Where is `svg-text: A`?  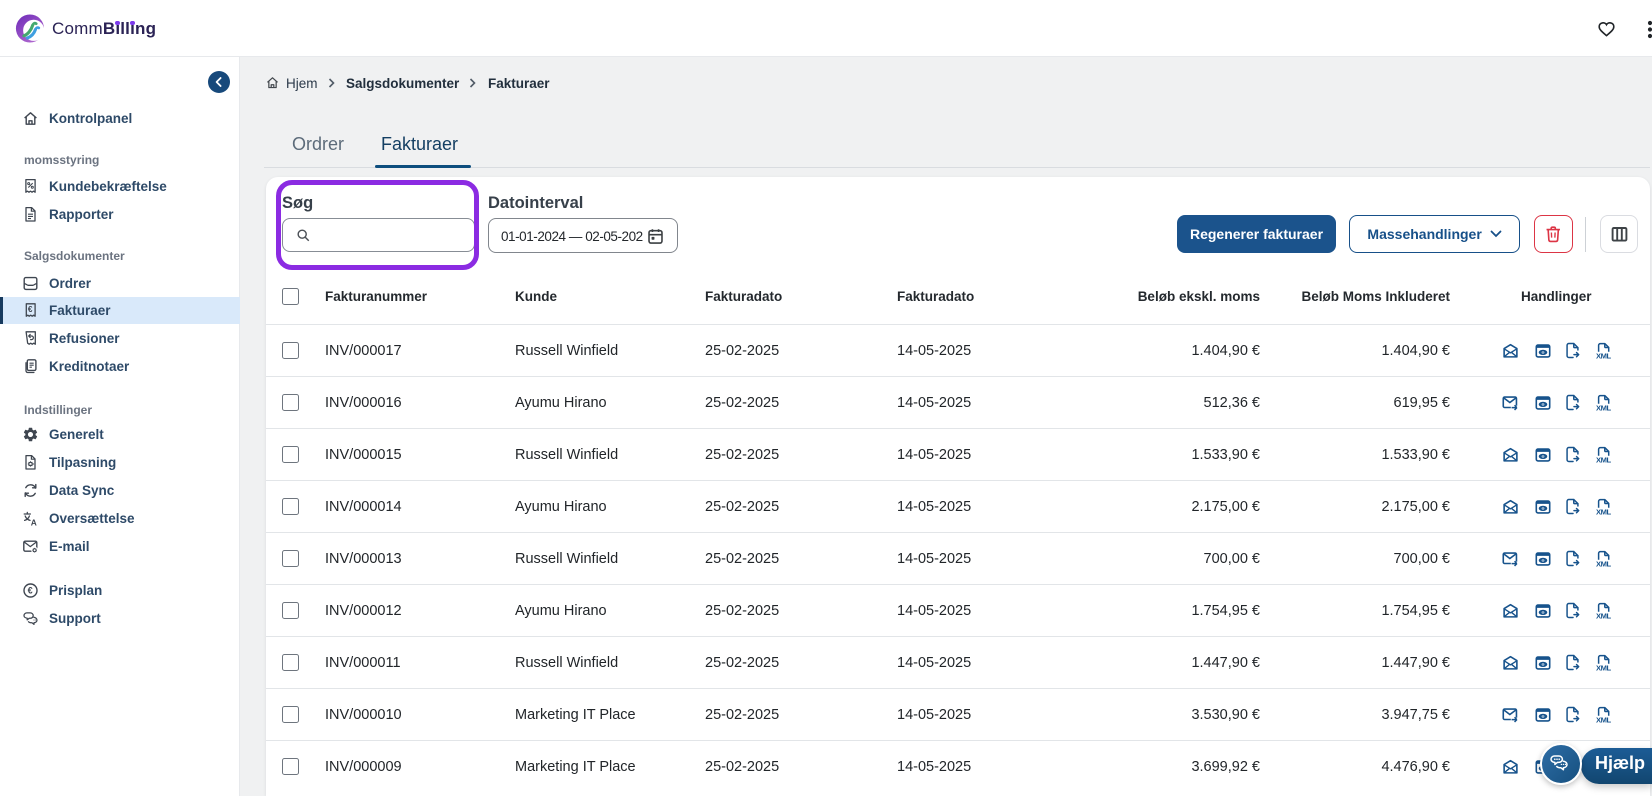 svg-text: A is located at coordinates (34, 522).